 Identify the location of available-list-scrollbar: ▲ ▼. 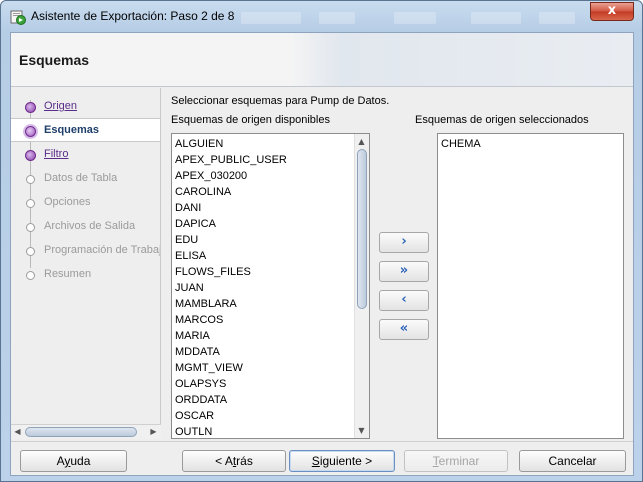
(361, 286).